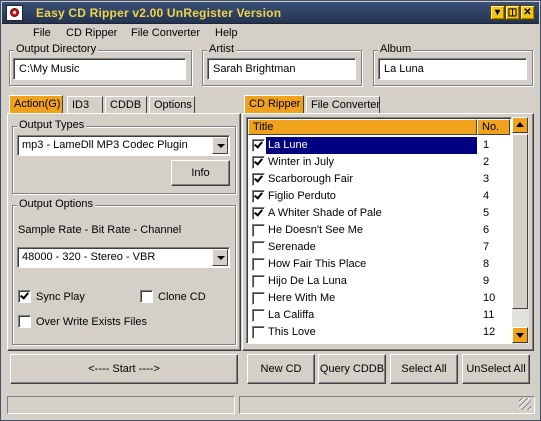 The width and height of the screenshot is (541, 421). What do you see at coordinates (281, 369) in the screenshot?
I see `new-cd-button: New CD` at bounding box center [281, 369].